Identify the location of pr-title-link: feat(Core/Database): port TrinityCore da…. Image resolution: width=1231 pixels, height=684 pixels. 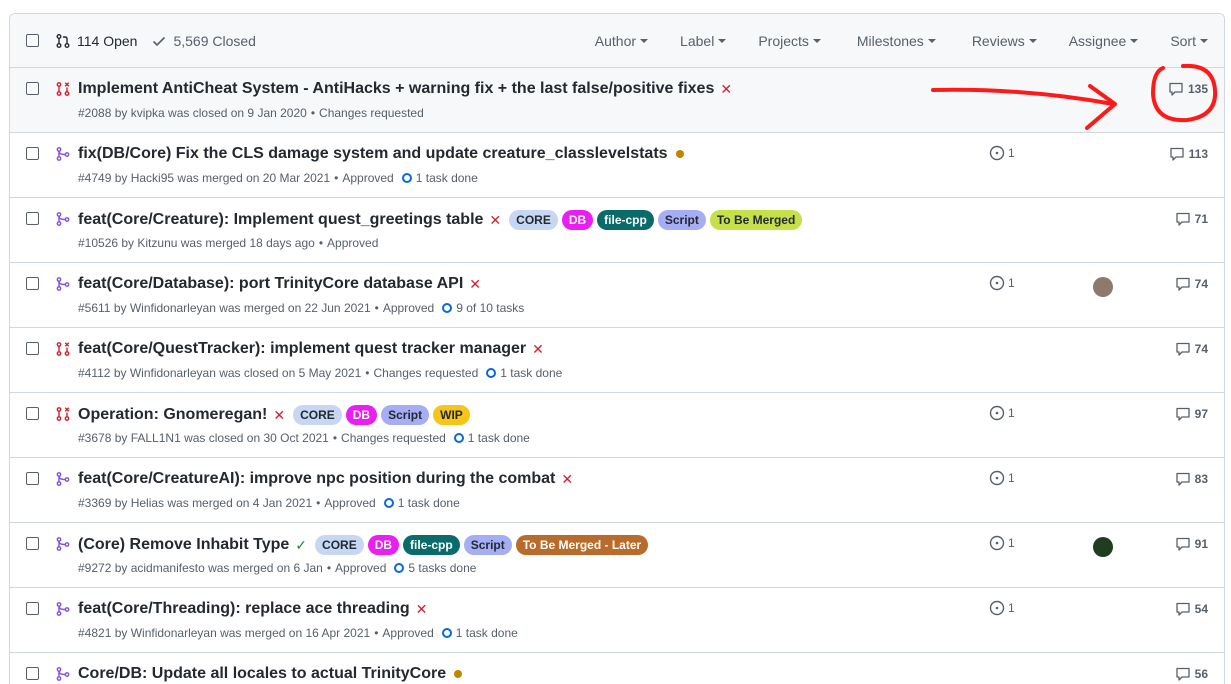
(270, 284).